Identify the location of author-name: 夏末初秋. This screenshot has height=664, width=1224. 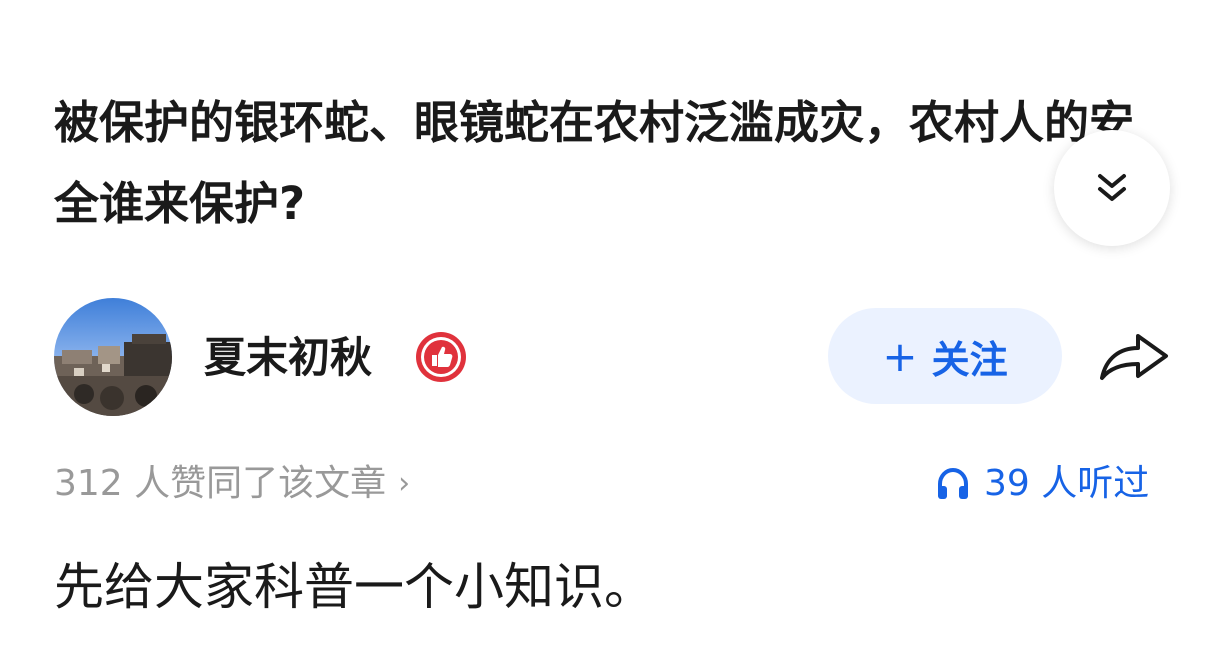
(288, 358).